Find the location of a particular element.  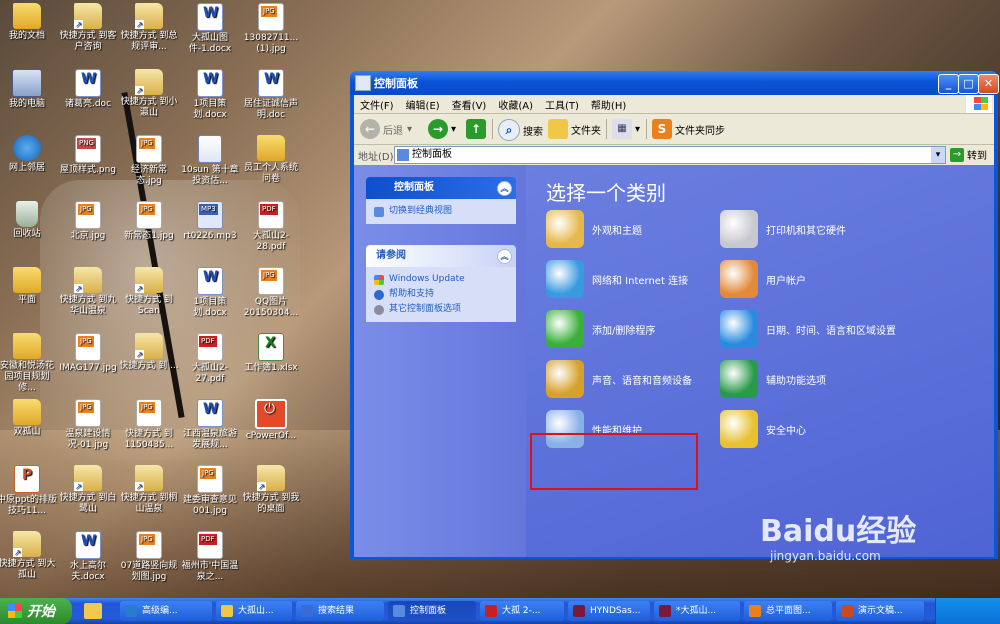

other-options-link: 其它控制面板选项 is located at coordinates (441, 309).